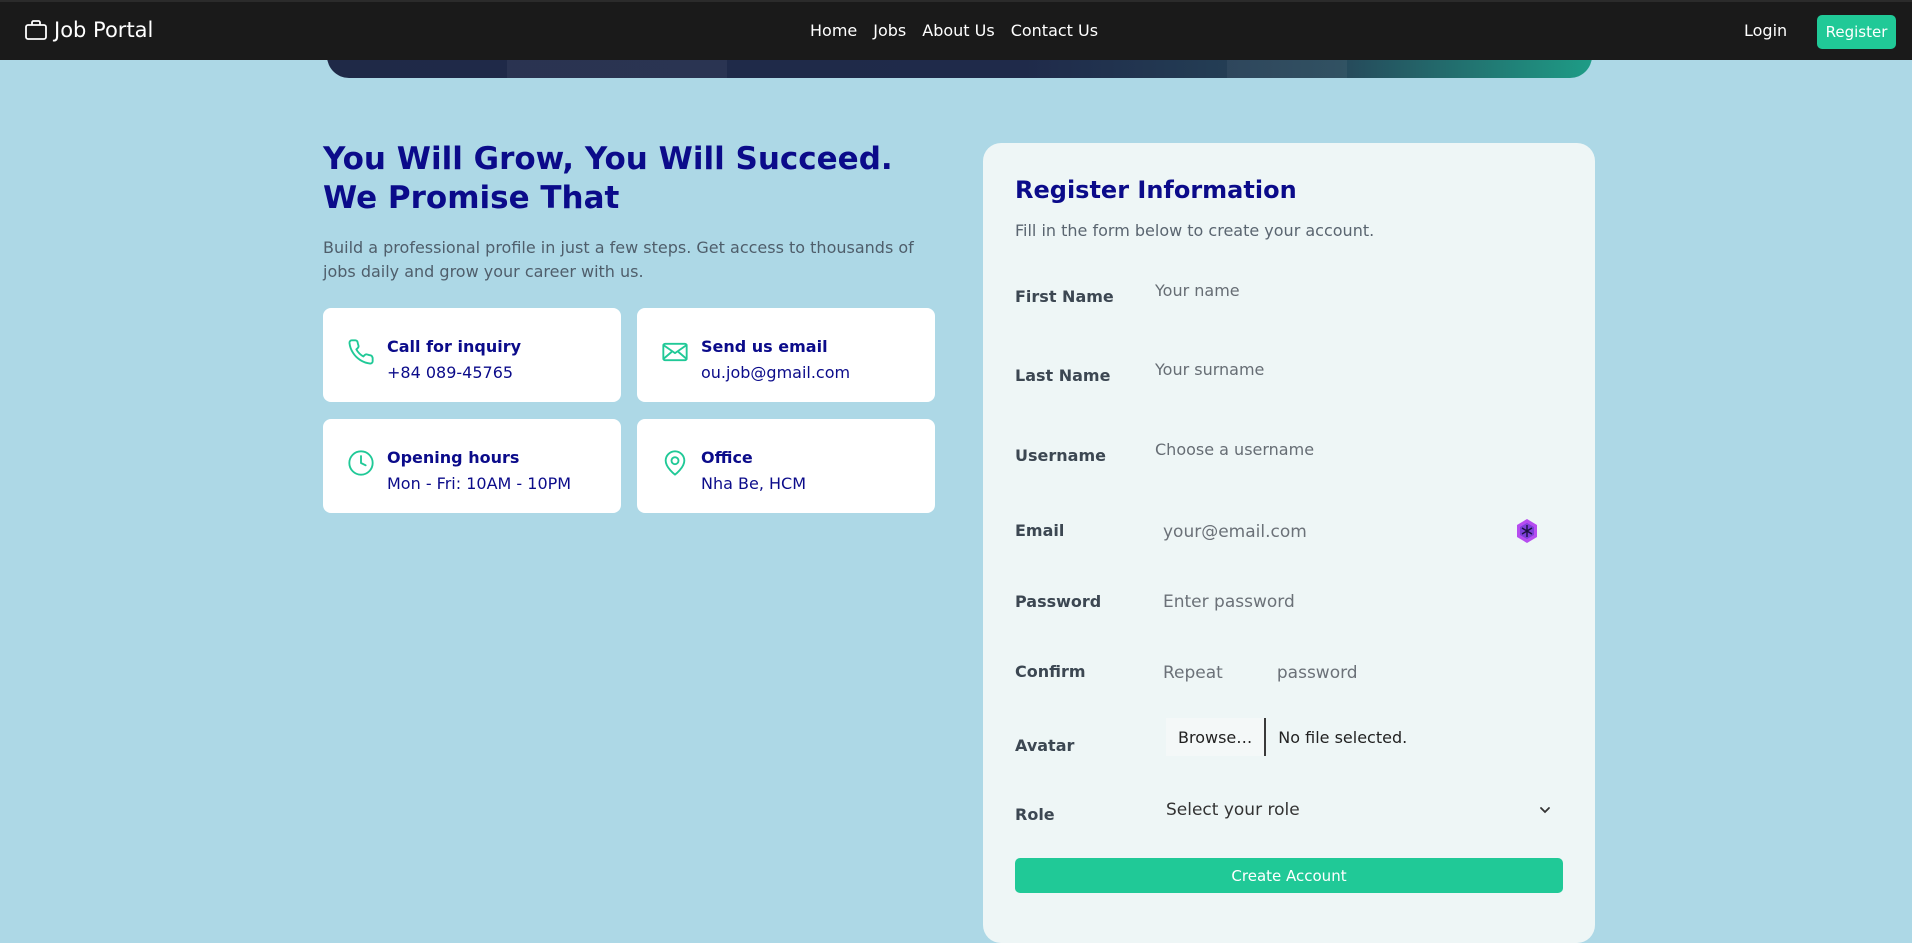 This screenshot has height=943, width=1912. Describe the element at coordinates (1343, 737) in the screenshot. I see `file-status: No file selected.` at that location.